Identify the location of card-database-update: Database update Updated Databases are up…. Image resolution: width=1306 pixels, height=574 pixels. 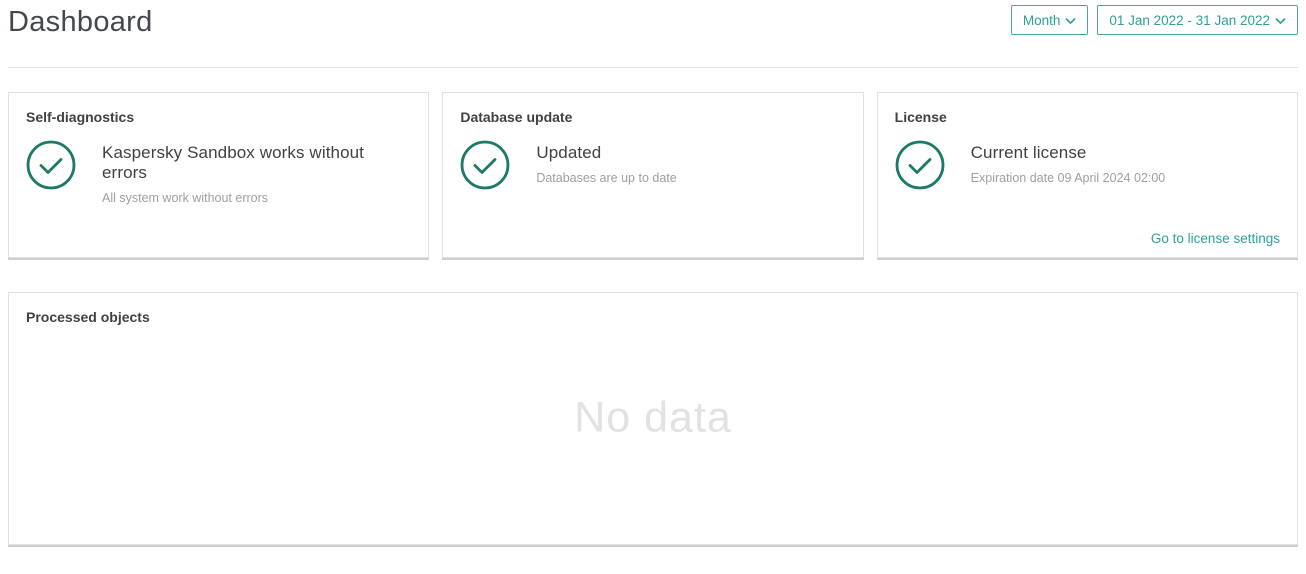
(653, 175).